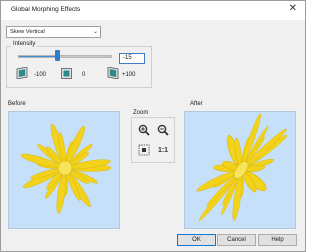  Describe the element at coordinates (144, 150) in the screenshot. I see `zoom-fit-icon` at that location.